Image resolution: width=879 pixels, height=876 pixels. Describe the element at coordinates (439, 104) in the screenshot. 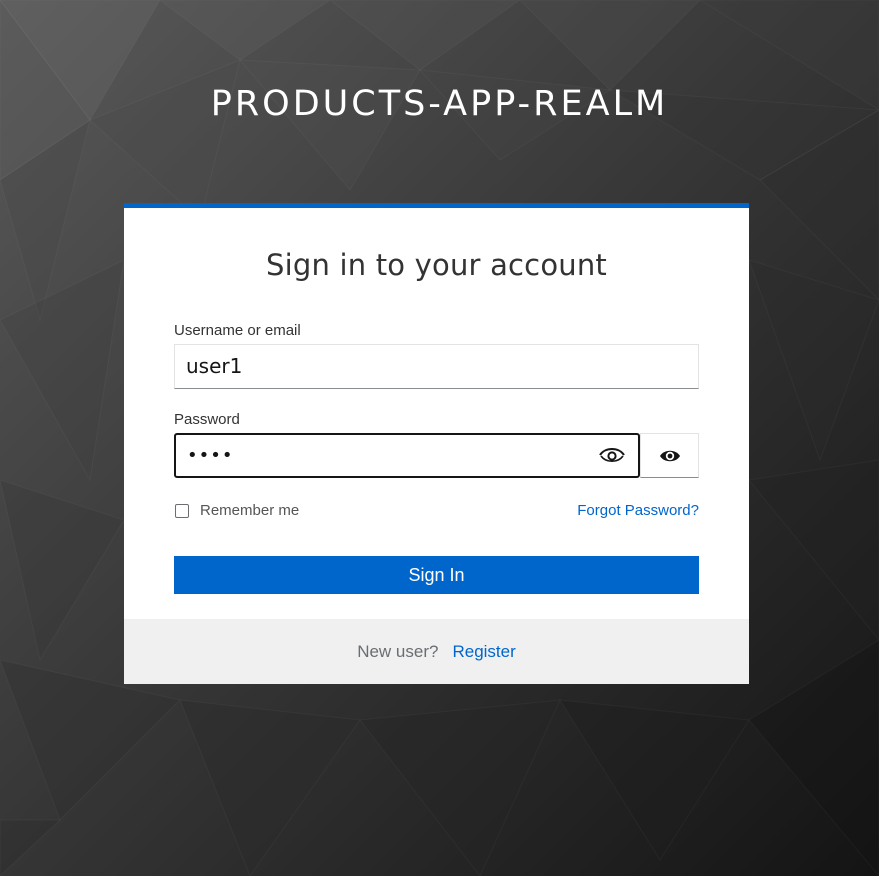

I see `realm-title: PRODUCTS-APP-REALM` at that location.